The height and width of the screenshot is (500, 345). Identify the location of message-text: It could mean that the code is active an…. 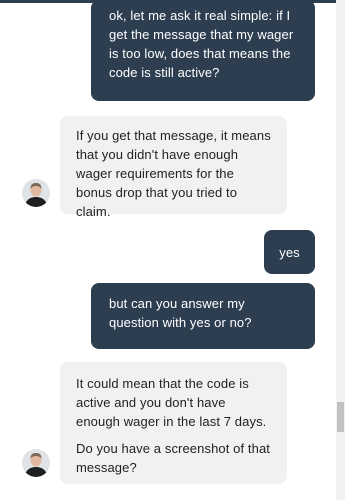
(171, 402).